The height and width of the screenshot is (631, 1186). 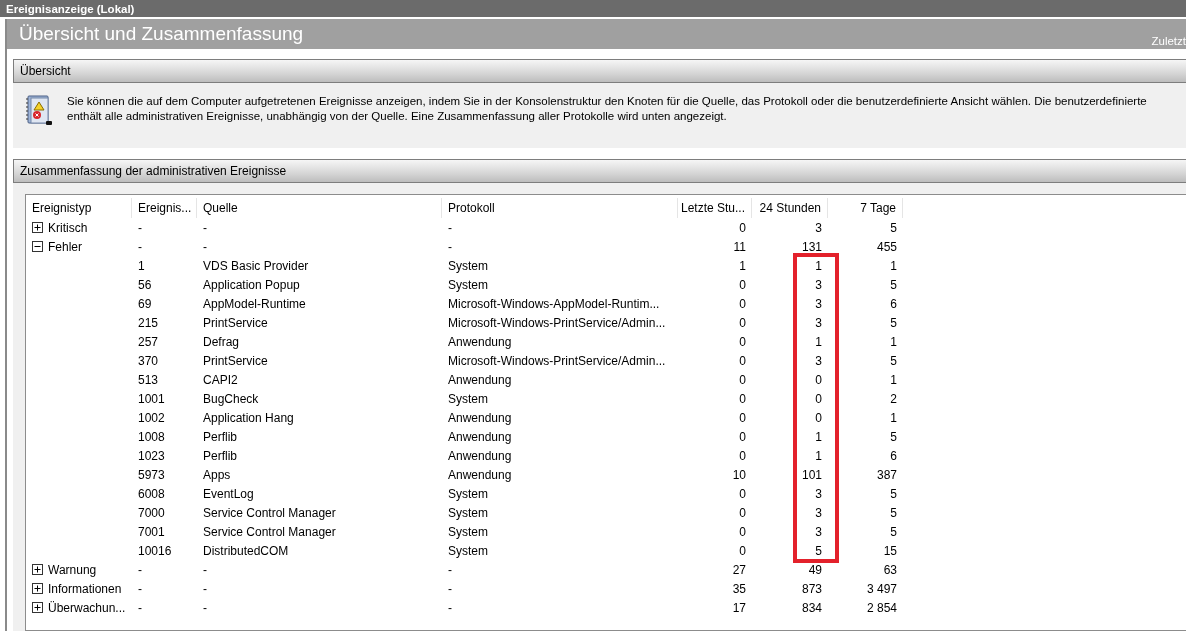 I want to click on table-cell-text: 49, so click(x=815, y=569).